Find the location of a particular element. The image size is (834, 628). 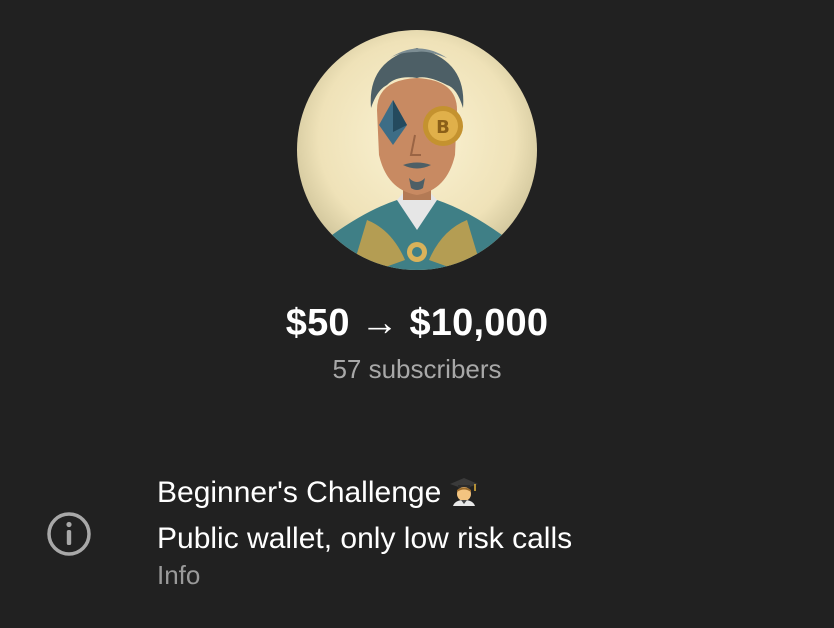

avatar-crypto-man-icon: B is located at coordinates (417, 159).